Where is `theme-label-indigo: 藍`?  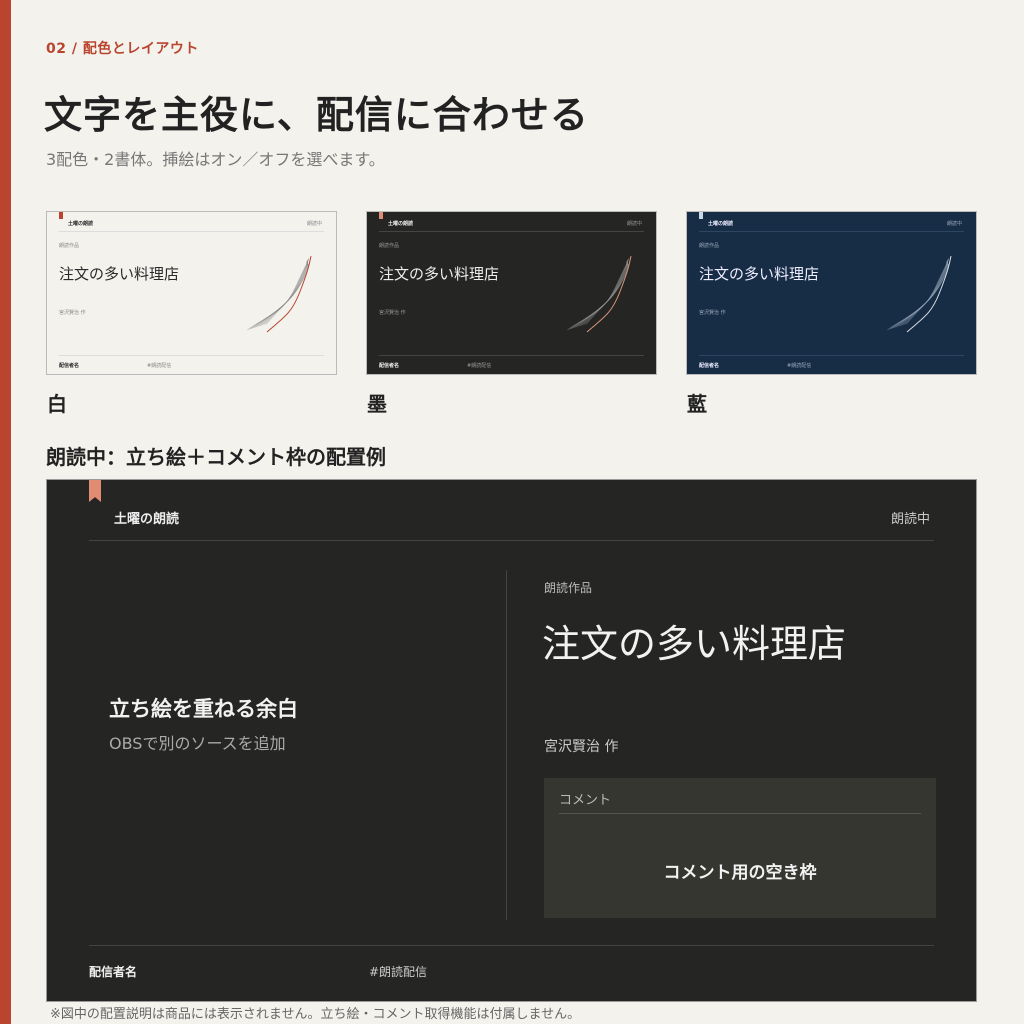
theme-label-indigo: 藍 is located at coordinates (697, 404).